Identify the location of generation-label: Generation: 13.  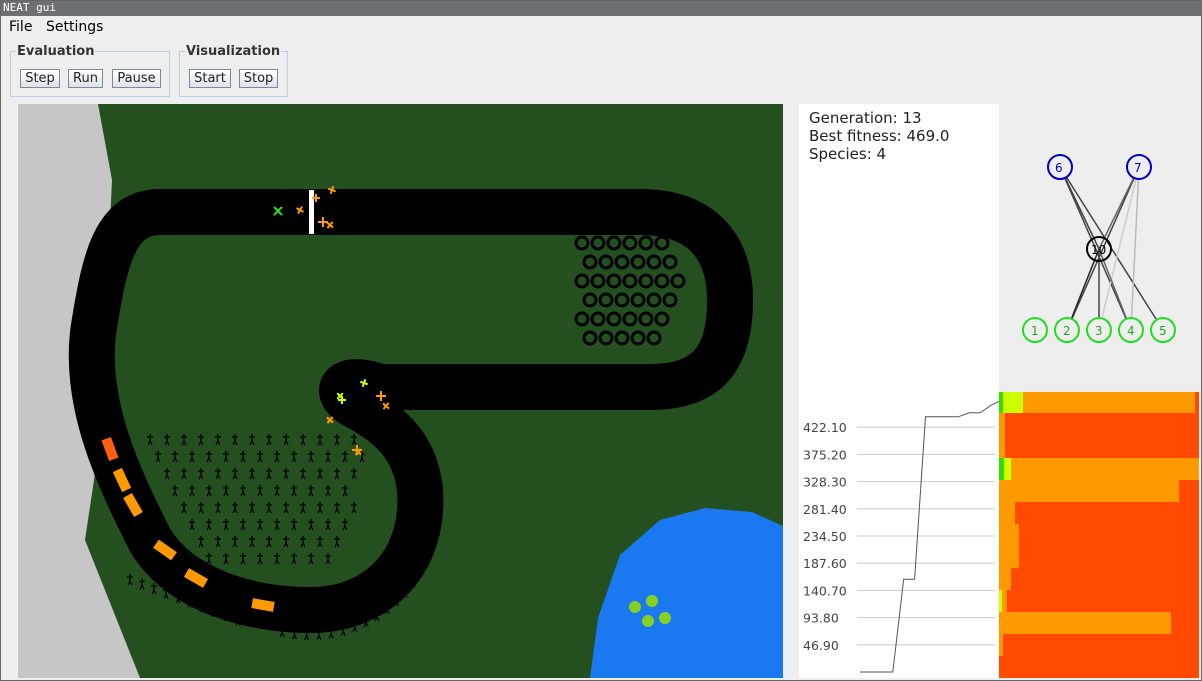
(865, 118).